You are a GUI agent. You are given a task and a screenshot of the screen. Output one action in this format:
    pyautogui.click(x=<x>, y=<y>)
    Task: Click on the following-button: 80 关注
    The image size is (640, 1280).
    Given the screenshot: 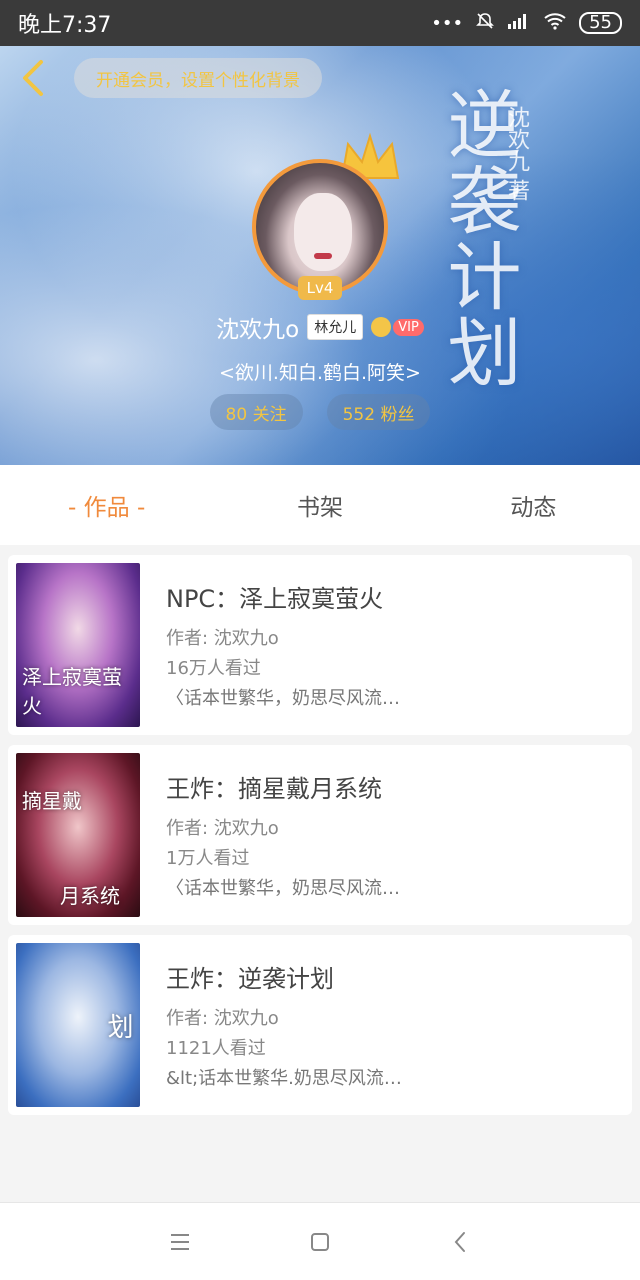 What is the action you would take?
    pyautogui.click(x=256, y=412)
    